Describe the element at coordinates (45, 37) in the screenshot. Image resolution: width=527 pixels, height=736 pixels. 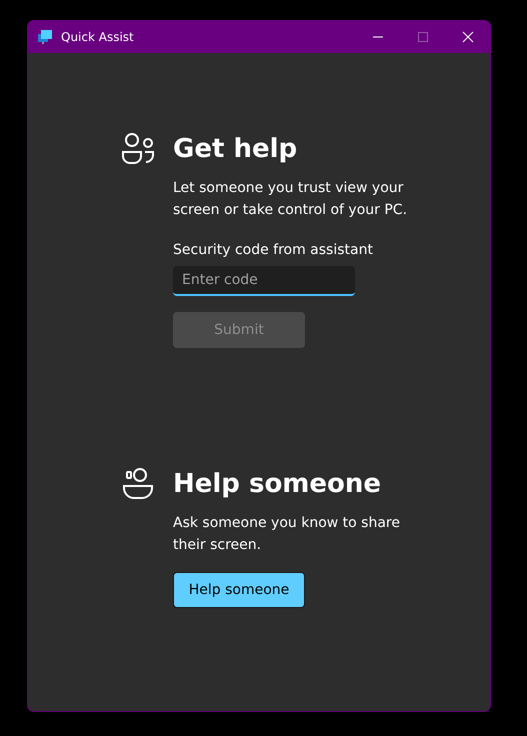
I see `monitor-icon` at that location.